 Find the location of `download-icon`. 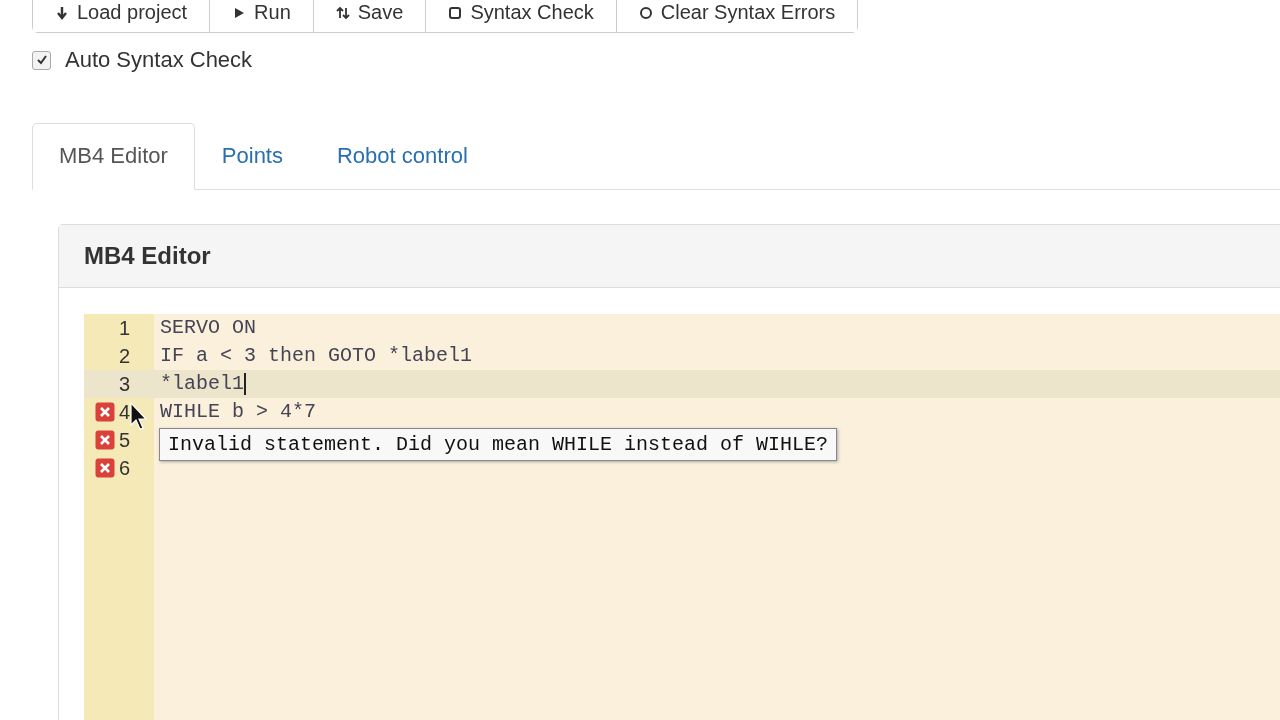

download-icon is located at coordinates (62, 12).